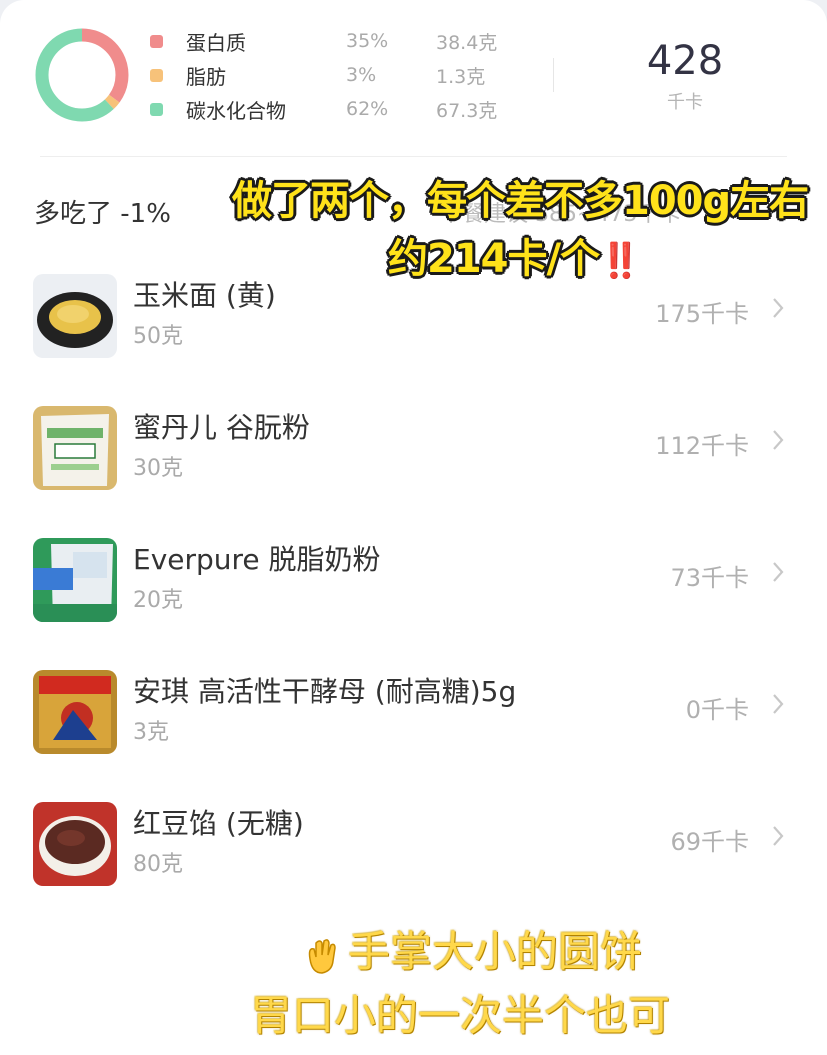 The height and width of the screenshot is (1055, 827). What do you see at coordinates (206, 76) in the screenshot?
I see `macro-name: 脂肪` at bounding box center [206, 76].